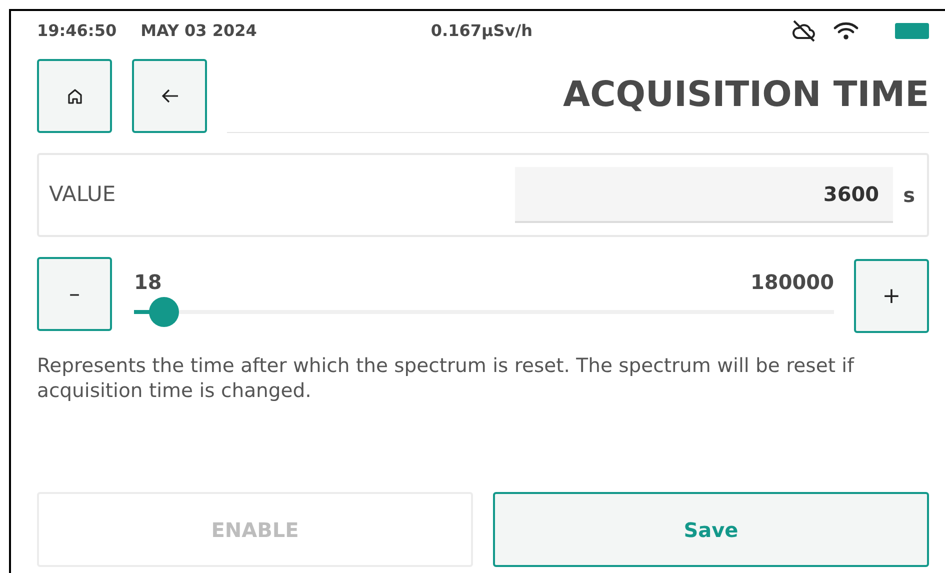  What do you see at coordinates (77, 31) in the screenshot?
I see `status-time: 19:46:50` at bounding box center [77, 31].